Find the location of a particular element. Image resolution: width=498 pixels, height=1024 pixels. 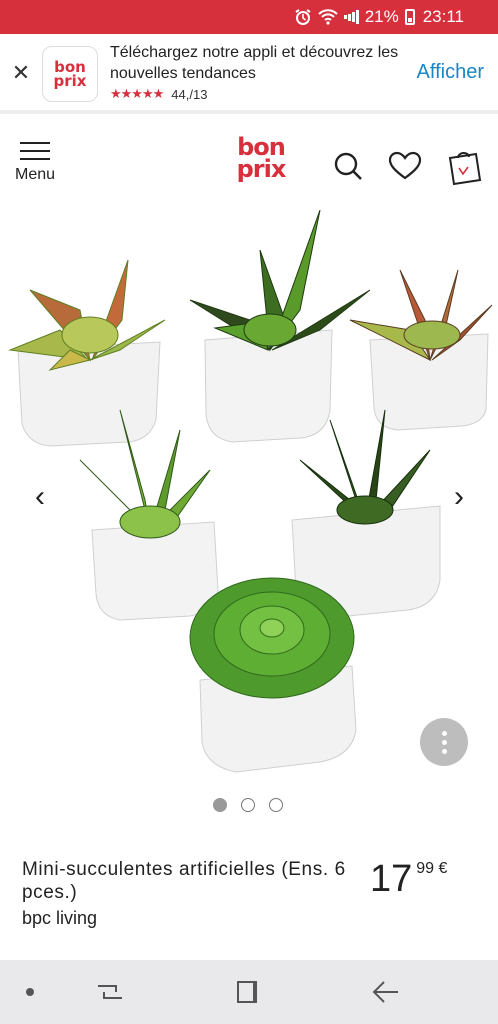

heart-icon is located at coordinates (405, 166).